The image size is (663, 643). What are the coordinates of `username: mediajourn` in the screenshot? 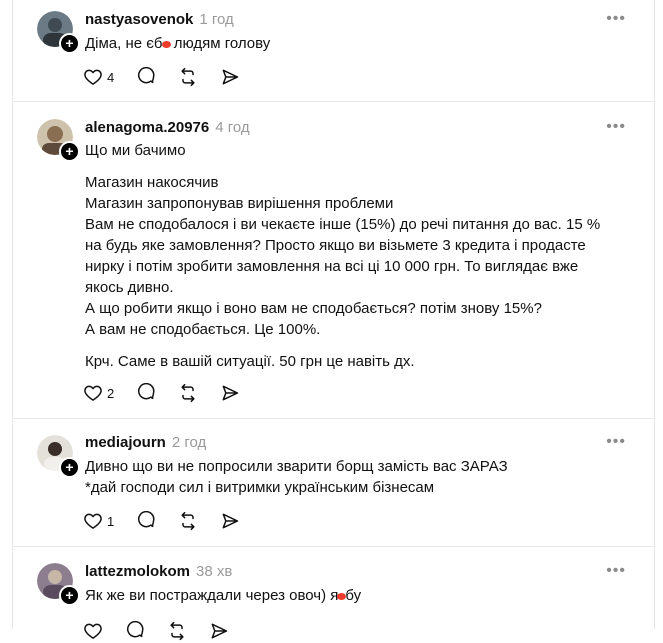 It's located at (125, 442).